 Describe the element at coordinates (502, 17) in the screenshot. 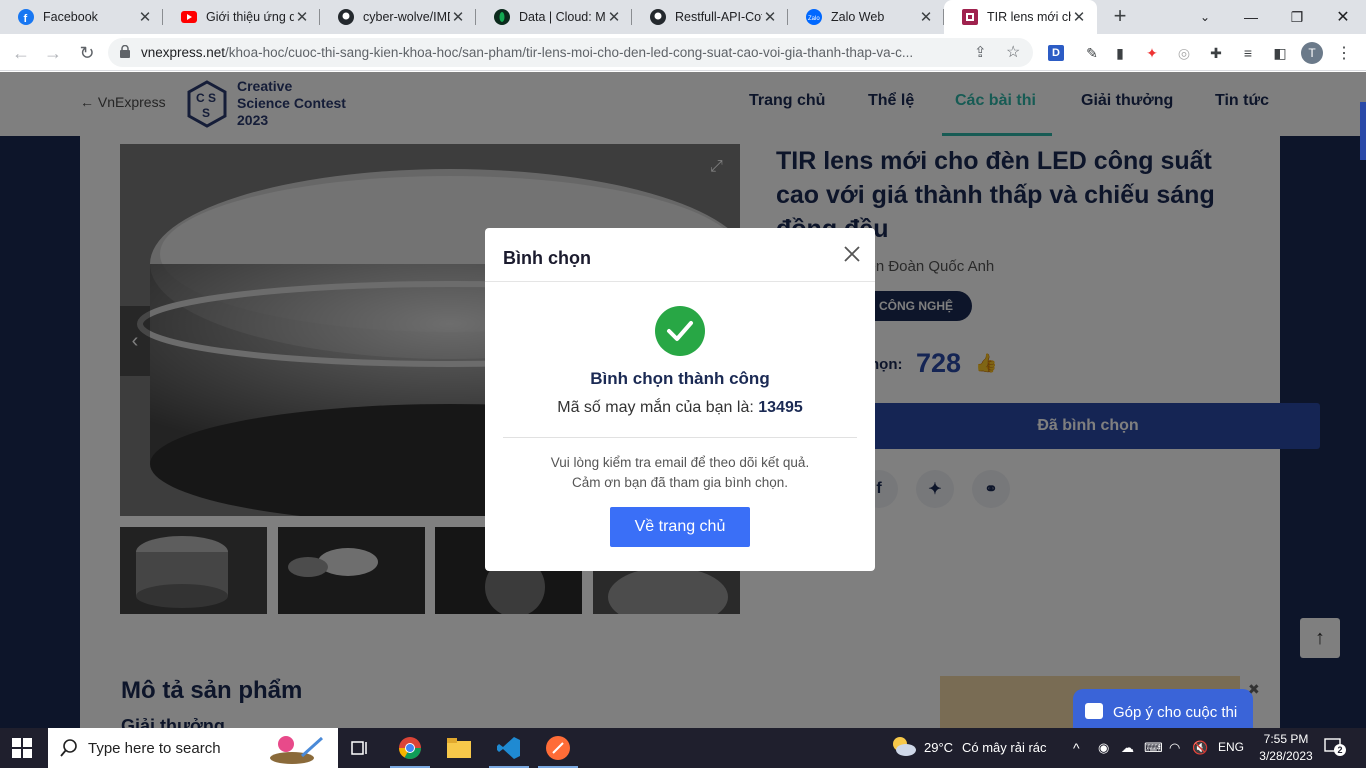

I see `mongodb-icon` at that location.